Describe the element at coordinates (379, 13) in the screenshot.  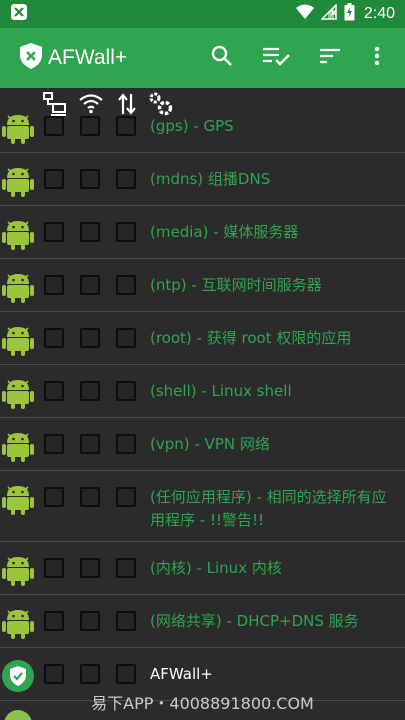
I see `status-time: 2:40` at that location.